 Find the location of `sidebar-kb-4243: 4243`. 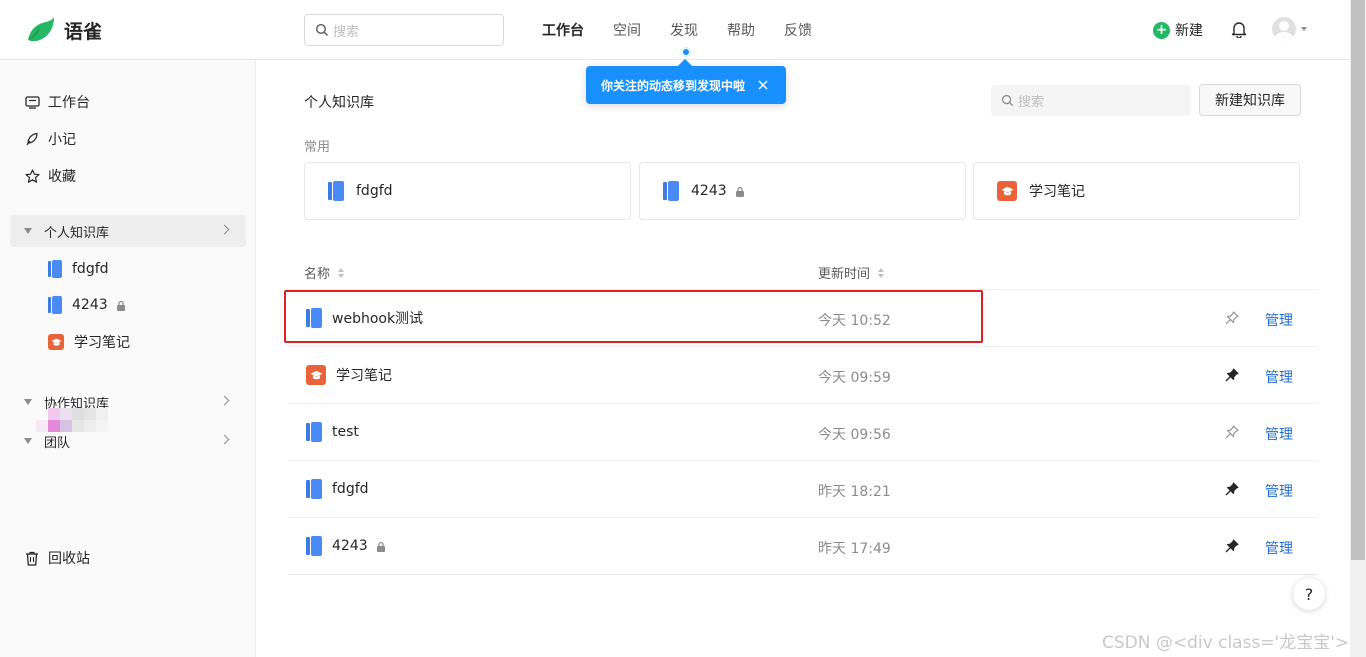

sidebar-kb-4243: 4243 is located at coordinates (87, 305).